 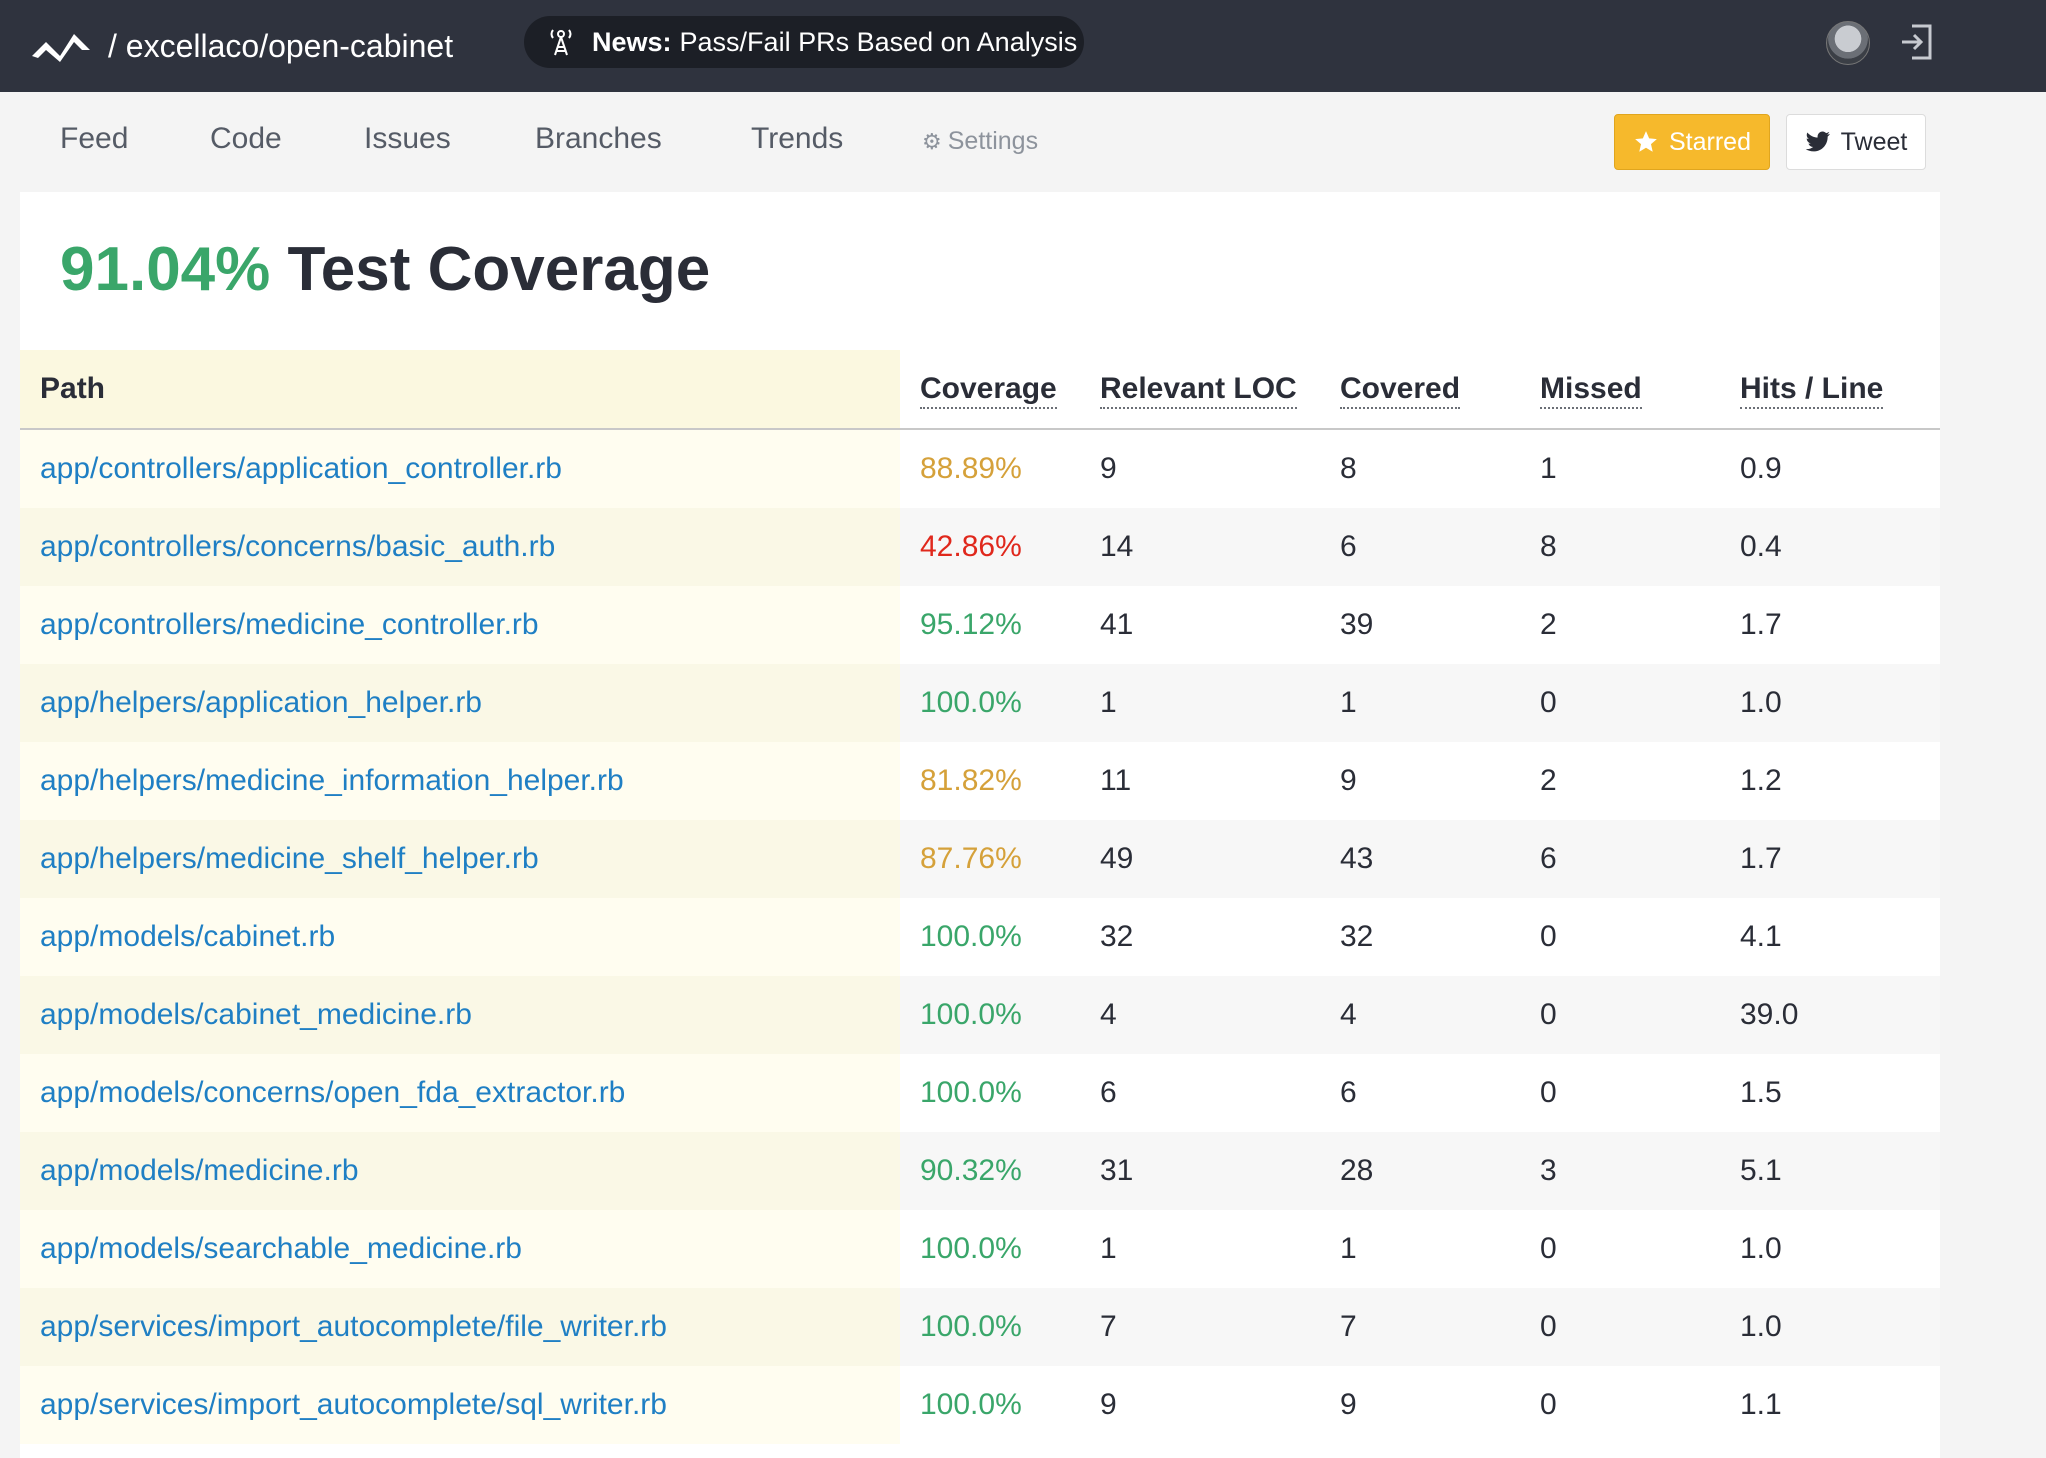 What do you see at coordinates (932, 141) in the screenshot?
I see `gear-icon: ⚙` at bounding box center [932, 141].